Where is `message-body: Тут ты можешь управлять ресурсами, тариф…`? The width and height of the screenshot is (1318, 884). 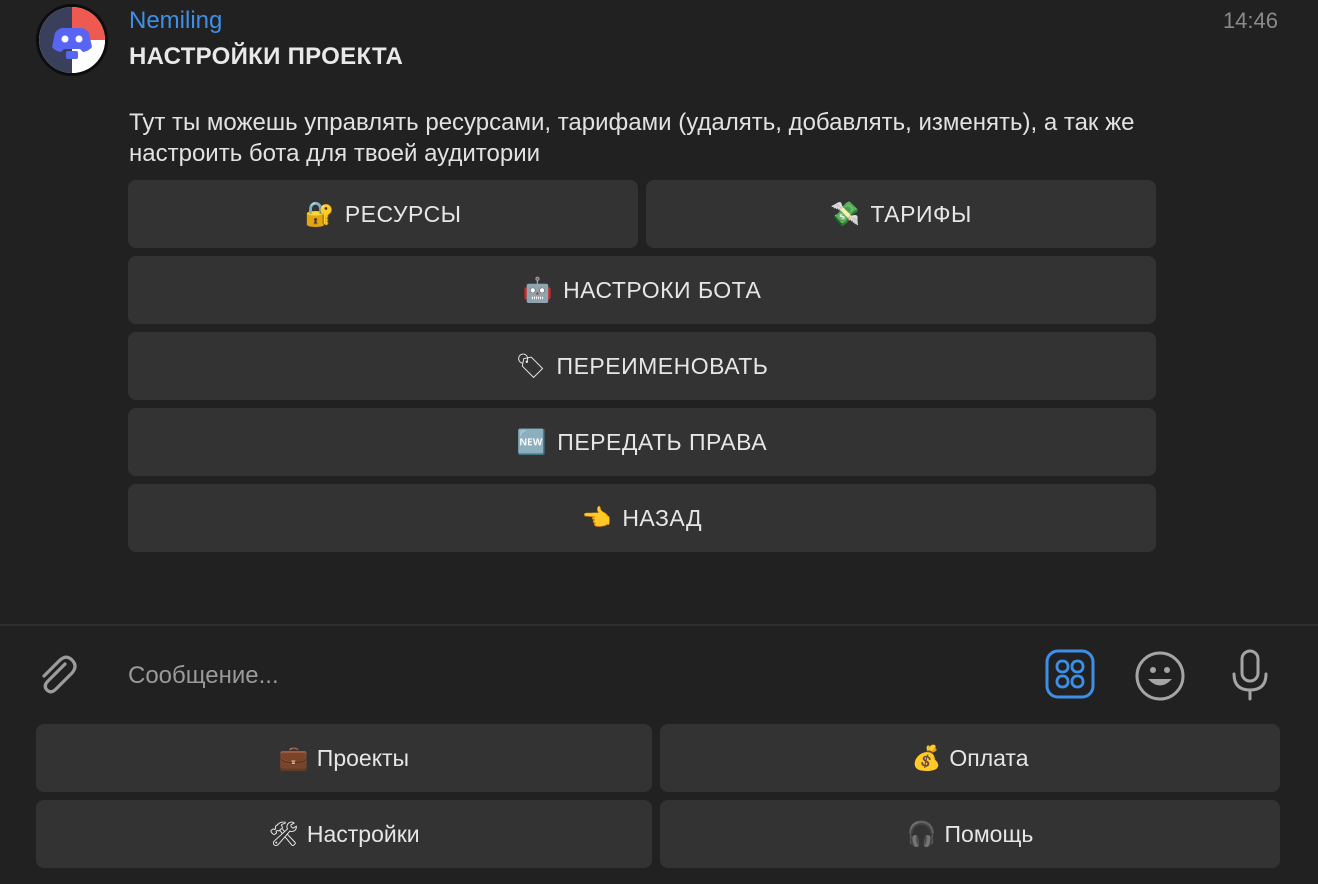
message-body: Тут ты можешь управлять ресурсами, тариф… is located at coordinates (632, 138).